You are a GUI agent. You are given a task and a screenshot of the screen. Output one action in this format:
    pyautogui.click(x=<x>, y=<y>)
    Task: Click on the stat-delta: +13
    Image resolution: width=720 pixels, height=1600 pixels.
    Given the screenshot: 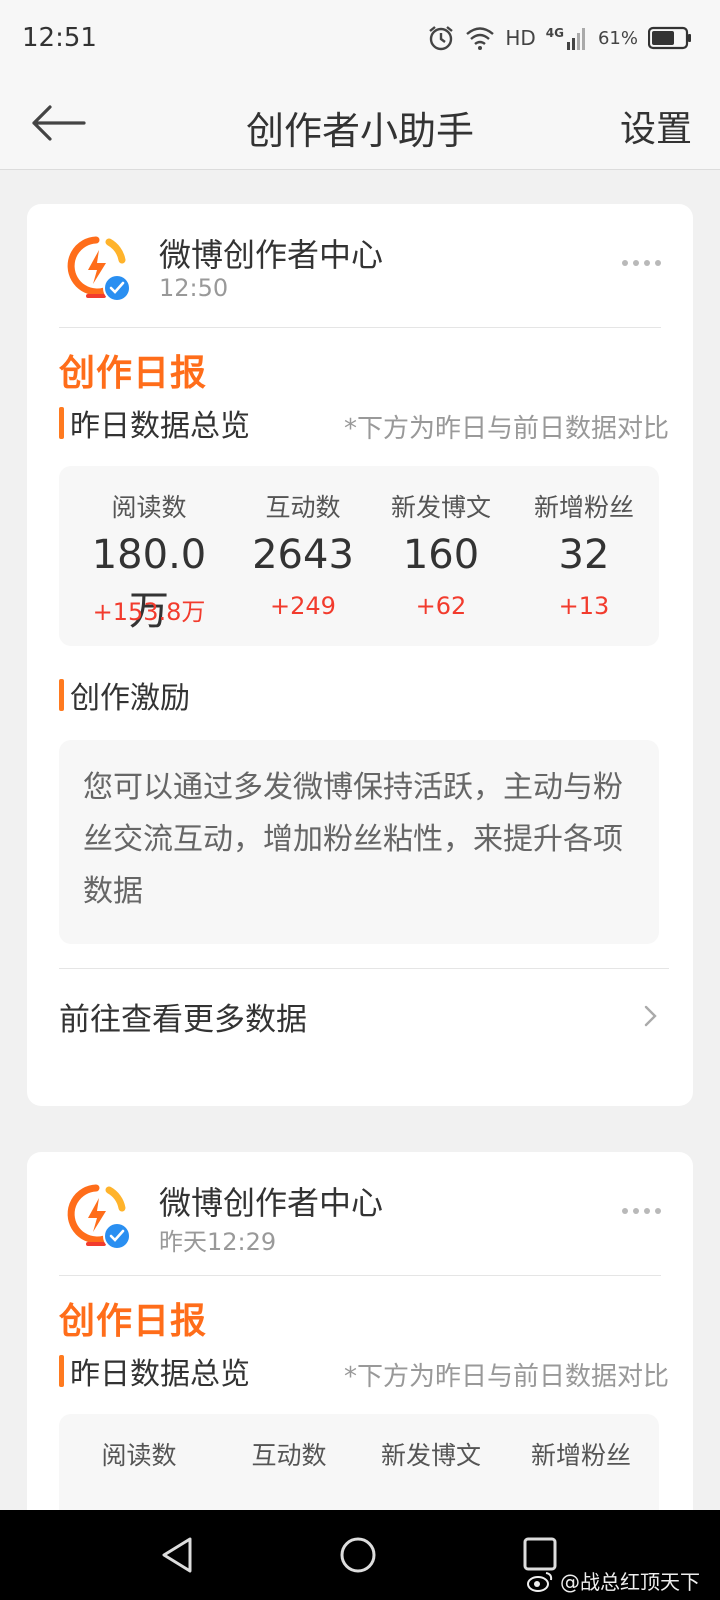 What is the action you would take?
    pyautogui.click(x=584, y=606)
    